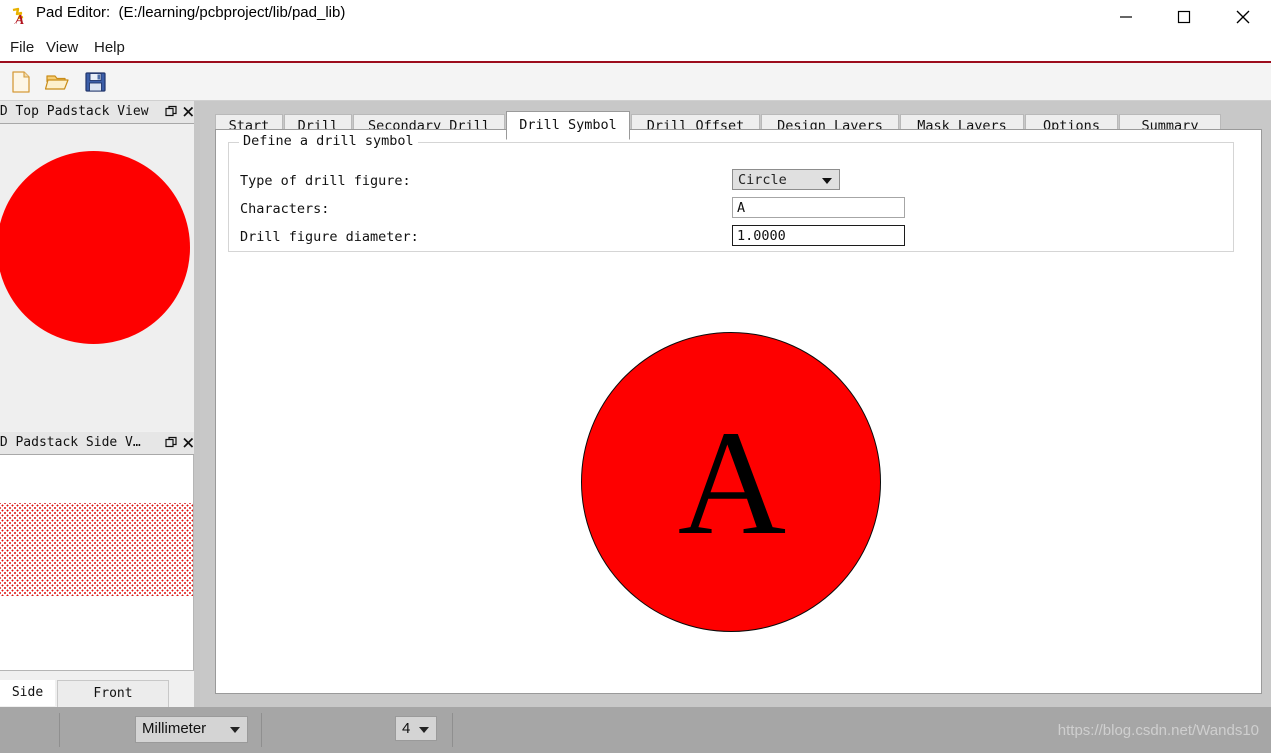 The width and height of the screenshot is (1271, 753). Describe the element at coordinates (406, 728) in the screenshot. I see `decimal-places-value: 4` at that location.